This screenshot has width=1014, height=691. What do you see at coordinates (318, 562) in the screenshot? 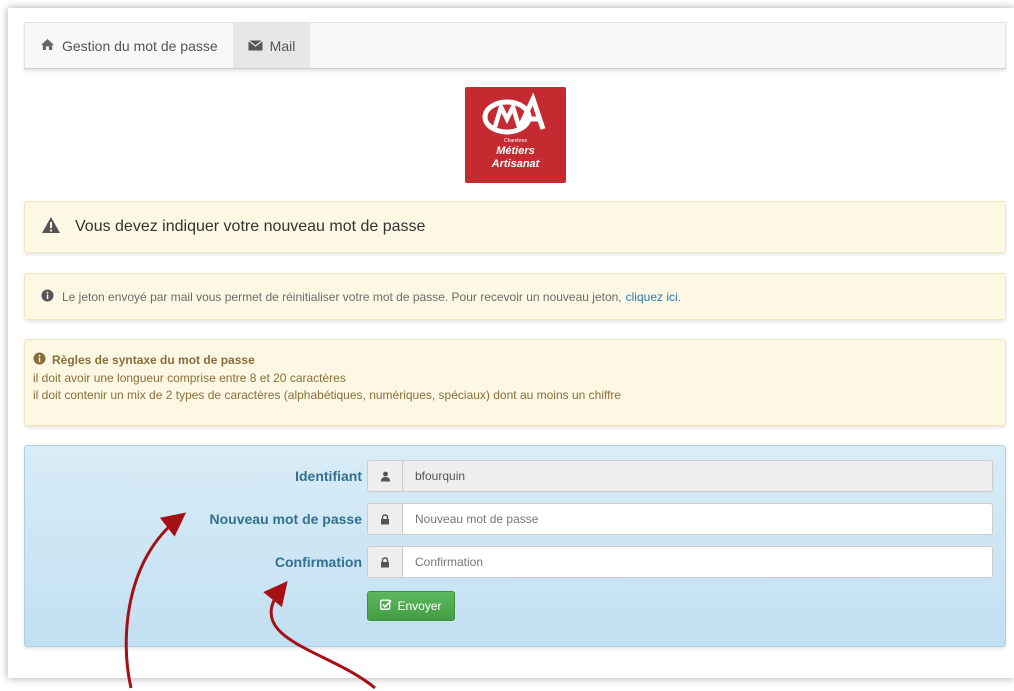
I see `confirmation-label: Confirmation` at bounding box center [318, 562].